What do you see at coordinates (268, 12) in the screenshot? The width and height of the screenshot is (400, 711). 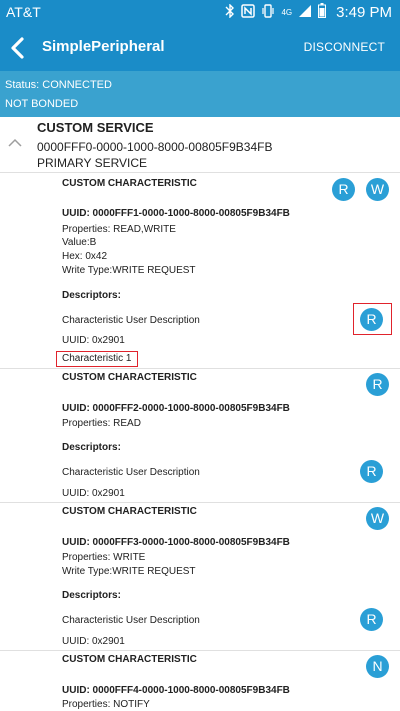 I see `vibrate-icon` at bounding box center [268, 12].